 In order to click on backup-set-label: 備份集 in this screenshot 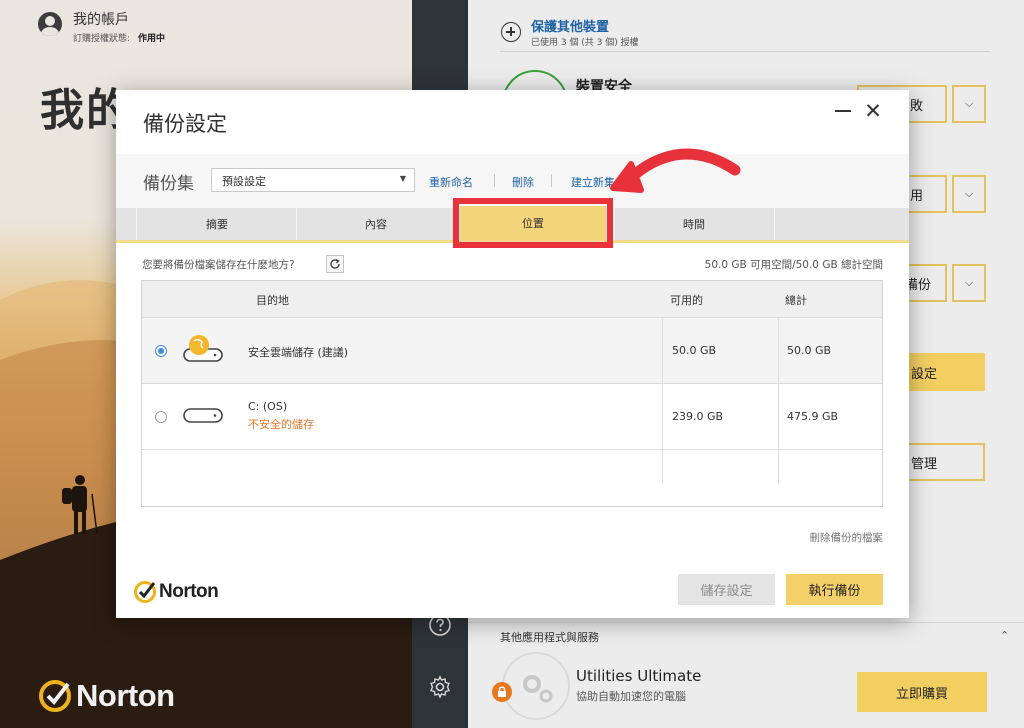, I will do `click(168, 184)`.